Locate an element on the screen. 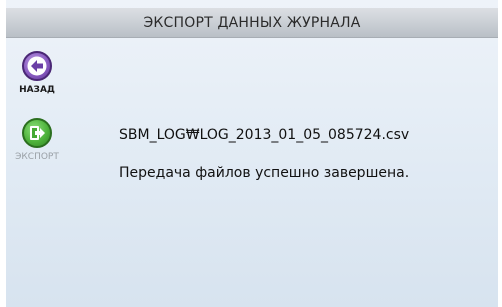 This screenshot has width=502, height=307. export-icon is located at coordinates (37, 133).